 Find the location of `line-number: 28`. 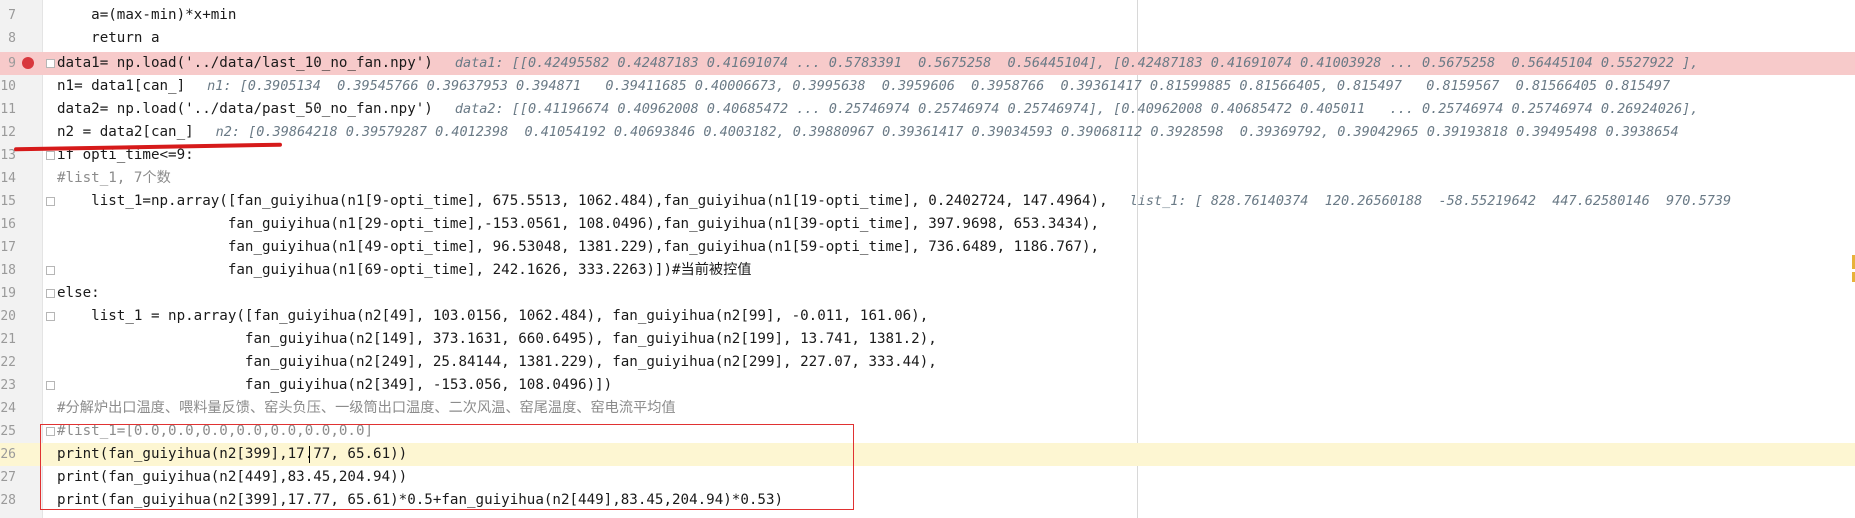

line-number: 28 is located at coordinates (8, 500).